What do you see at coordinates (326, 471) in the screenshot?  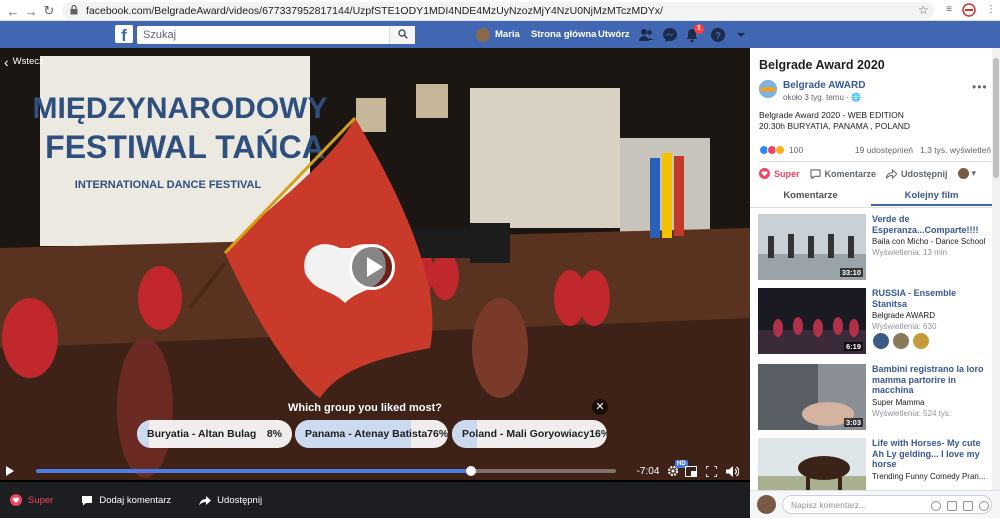 I see `progress-bar` at bounding box center [326, 471].